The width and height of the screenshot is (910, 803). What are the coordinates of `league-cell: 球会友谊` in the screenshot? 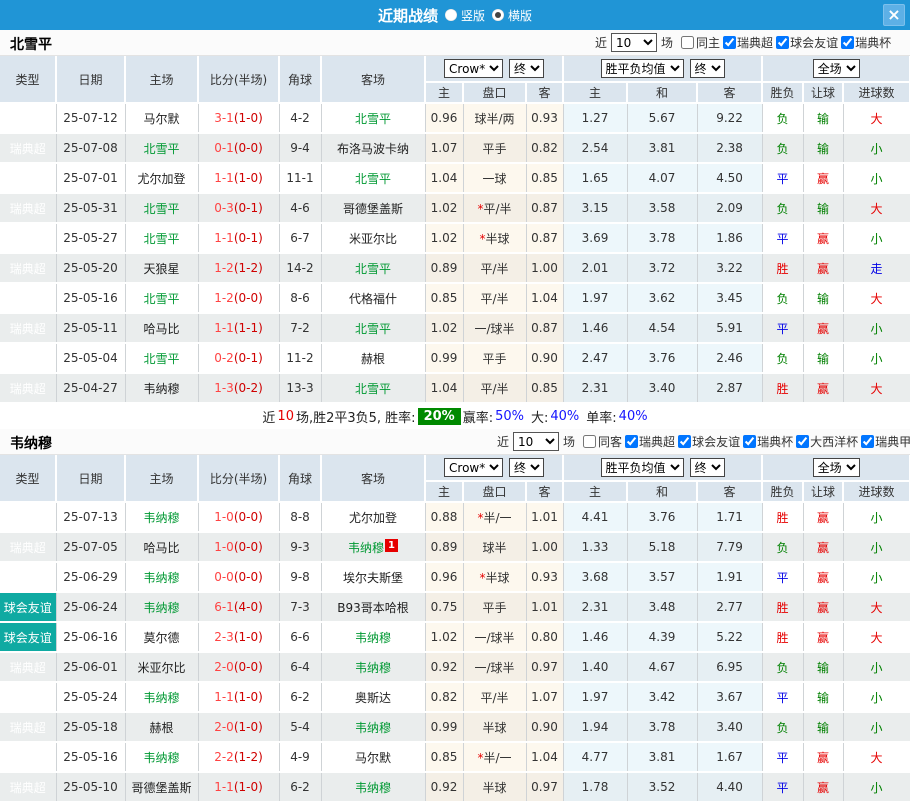 It's located at (28, 607).